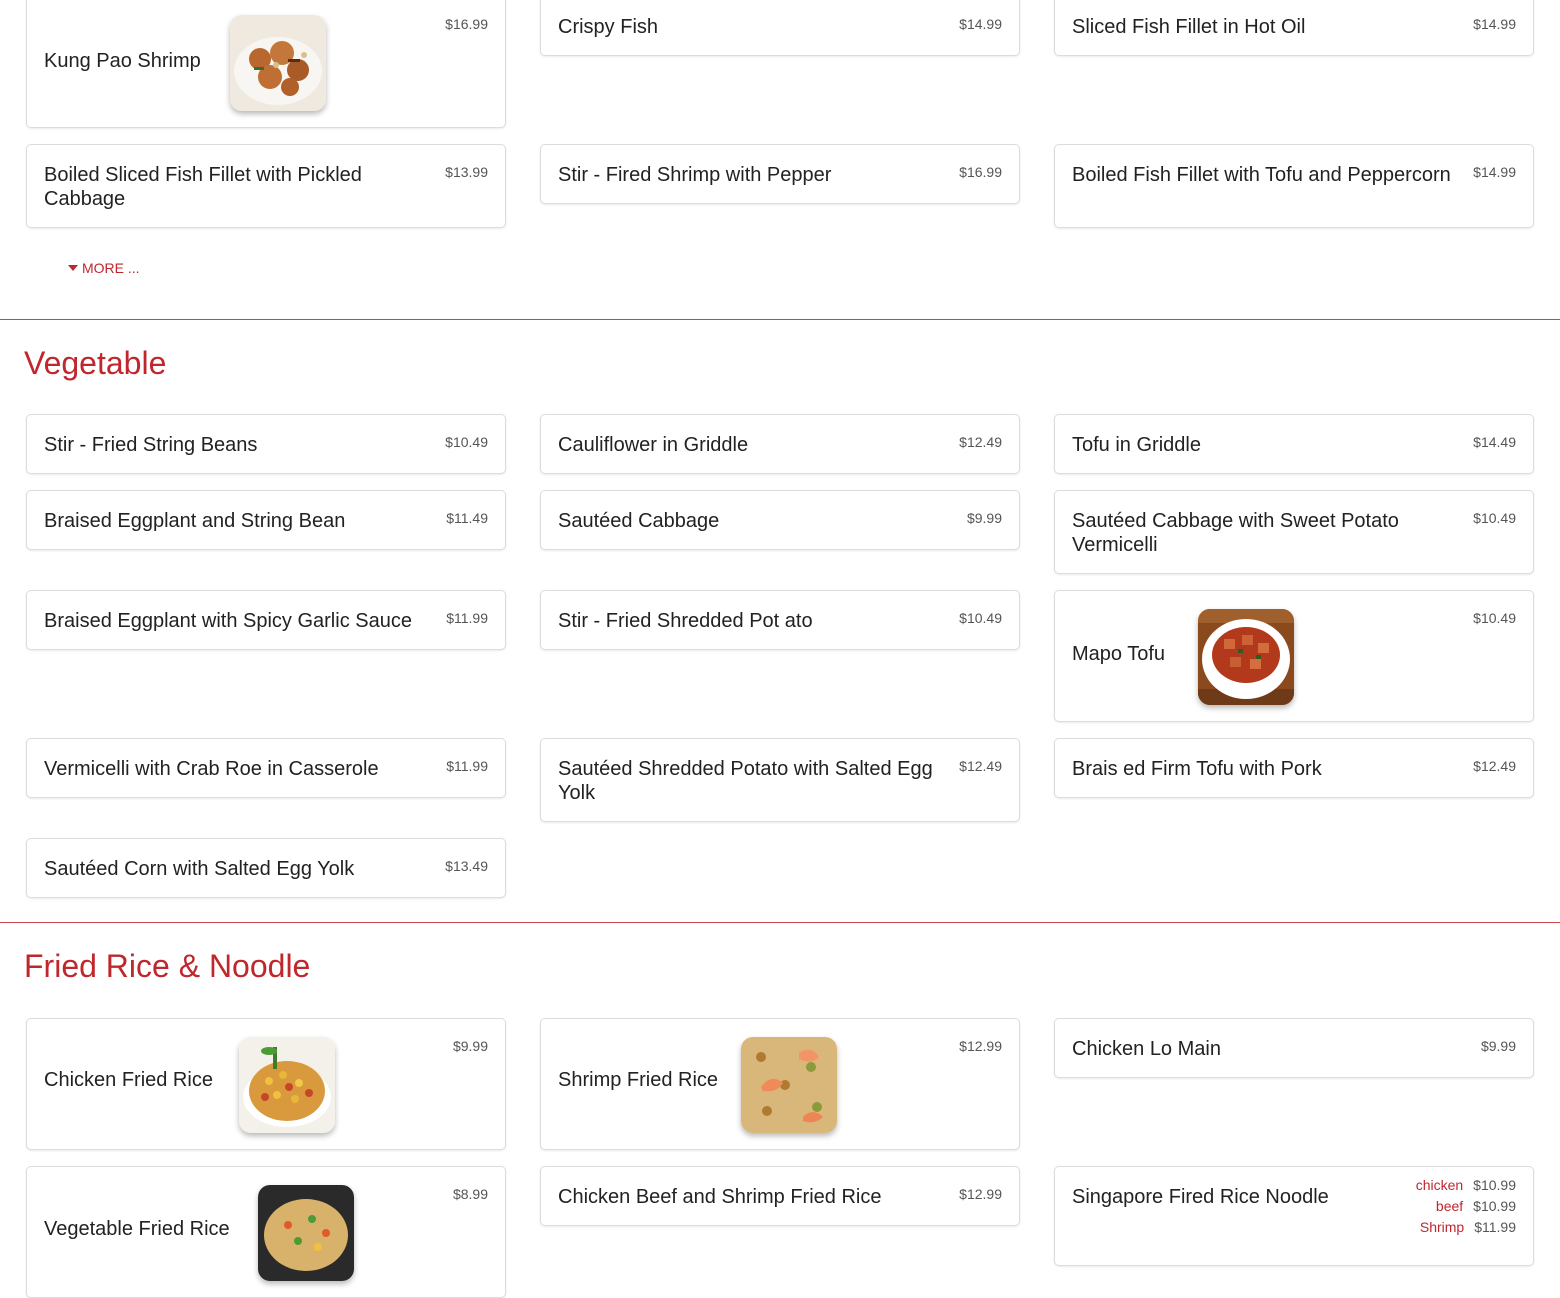 The height and width of the screenshot is (1298, 1560). What do you see at coordinates (720, 1197) in the screenshot?
I see `item-name: Chicken Beef and Shrimp Fried Rice` at bounding box center [720, 1197].